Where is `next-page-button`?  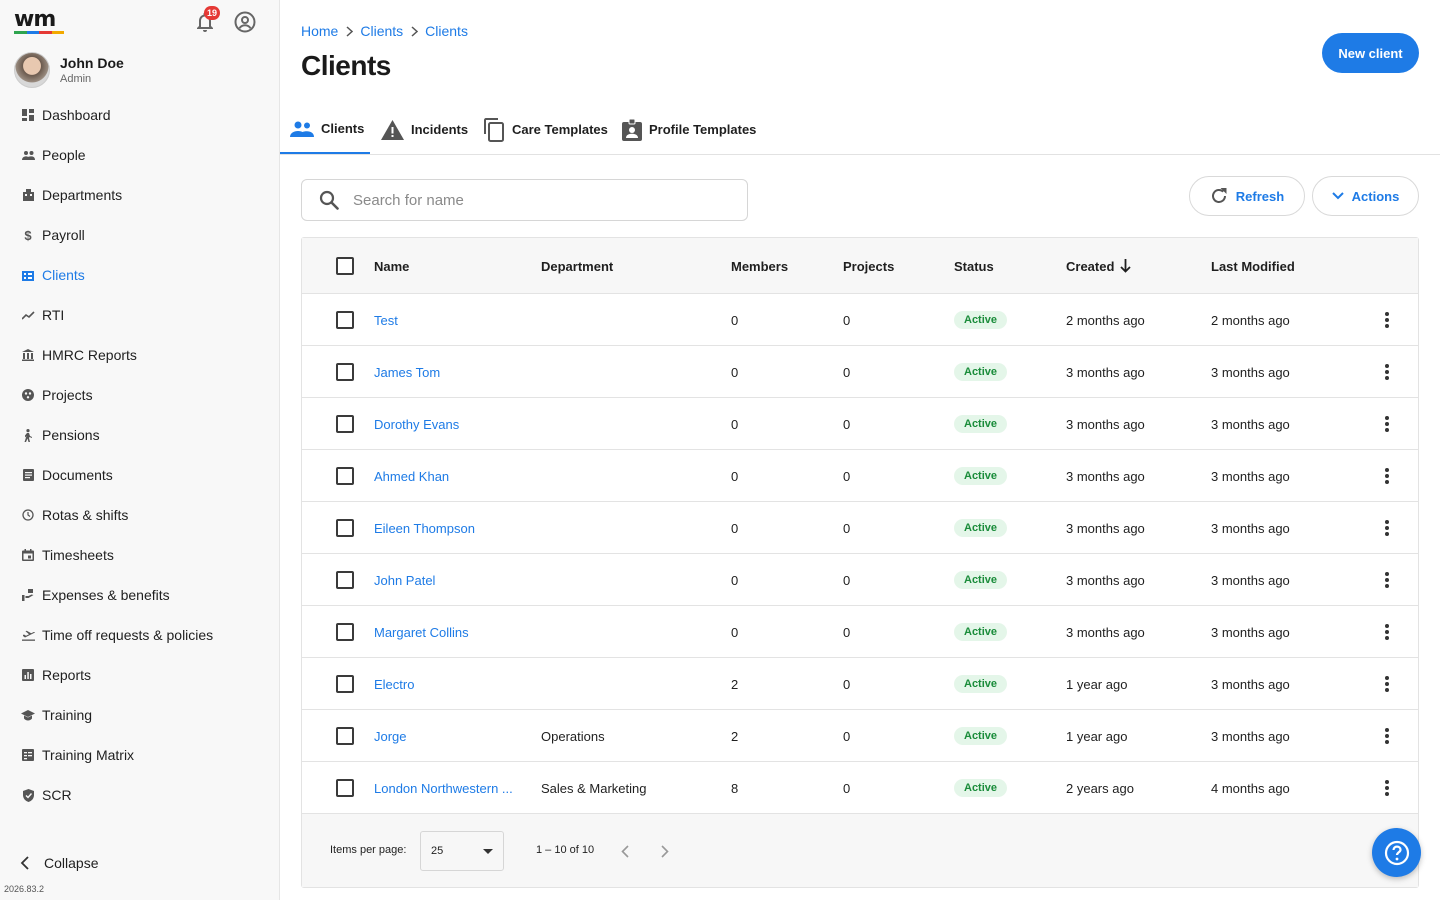
next-page-button is located at coordinates (665, 851).